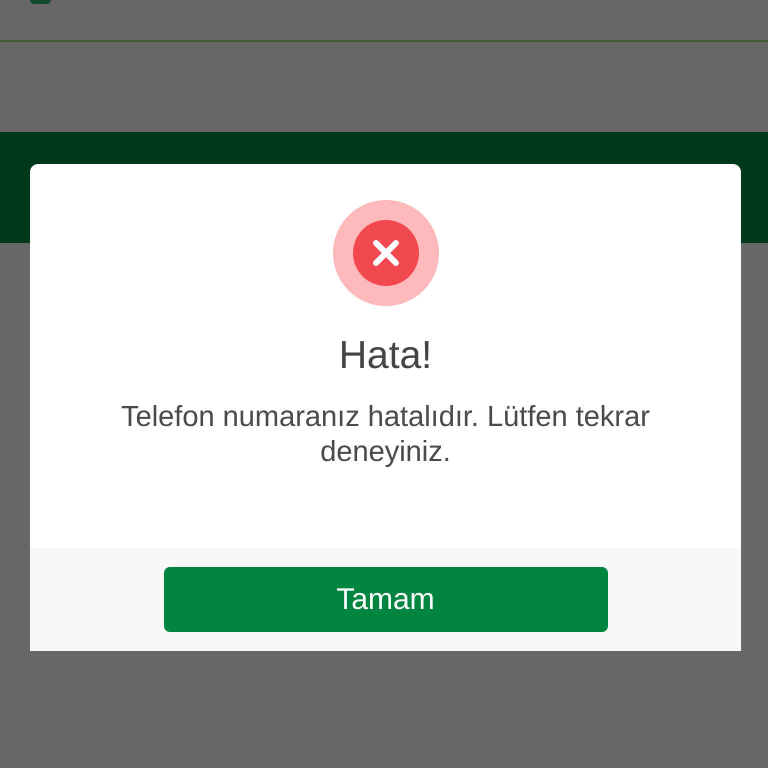 This screenshot has height=768, width=768. Describe the element at coordinates (385, 356) in the screenshot. I see `dialog-title: Hata!` at that location.